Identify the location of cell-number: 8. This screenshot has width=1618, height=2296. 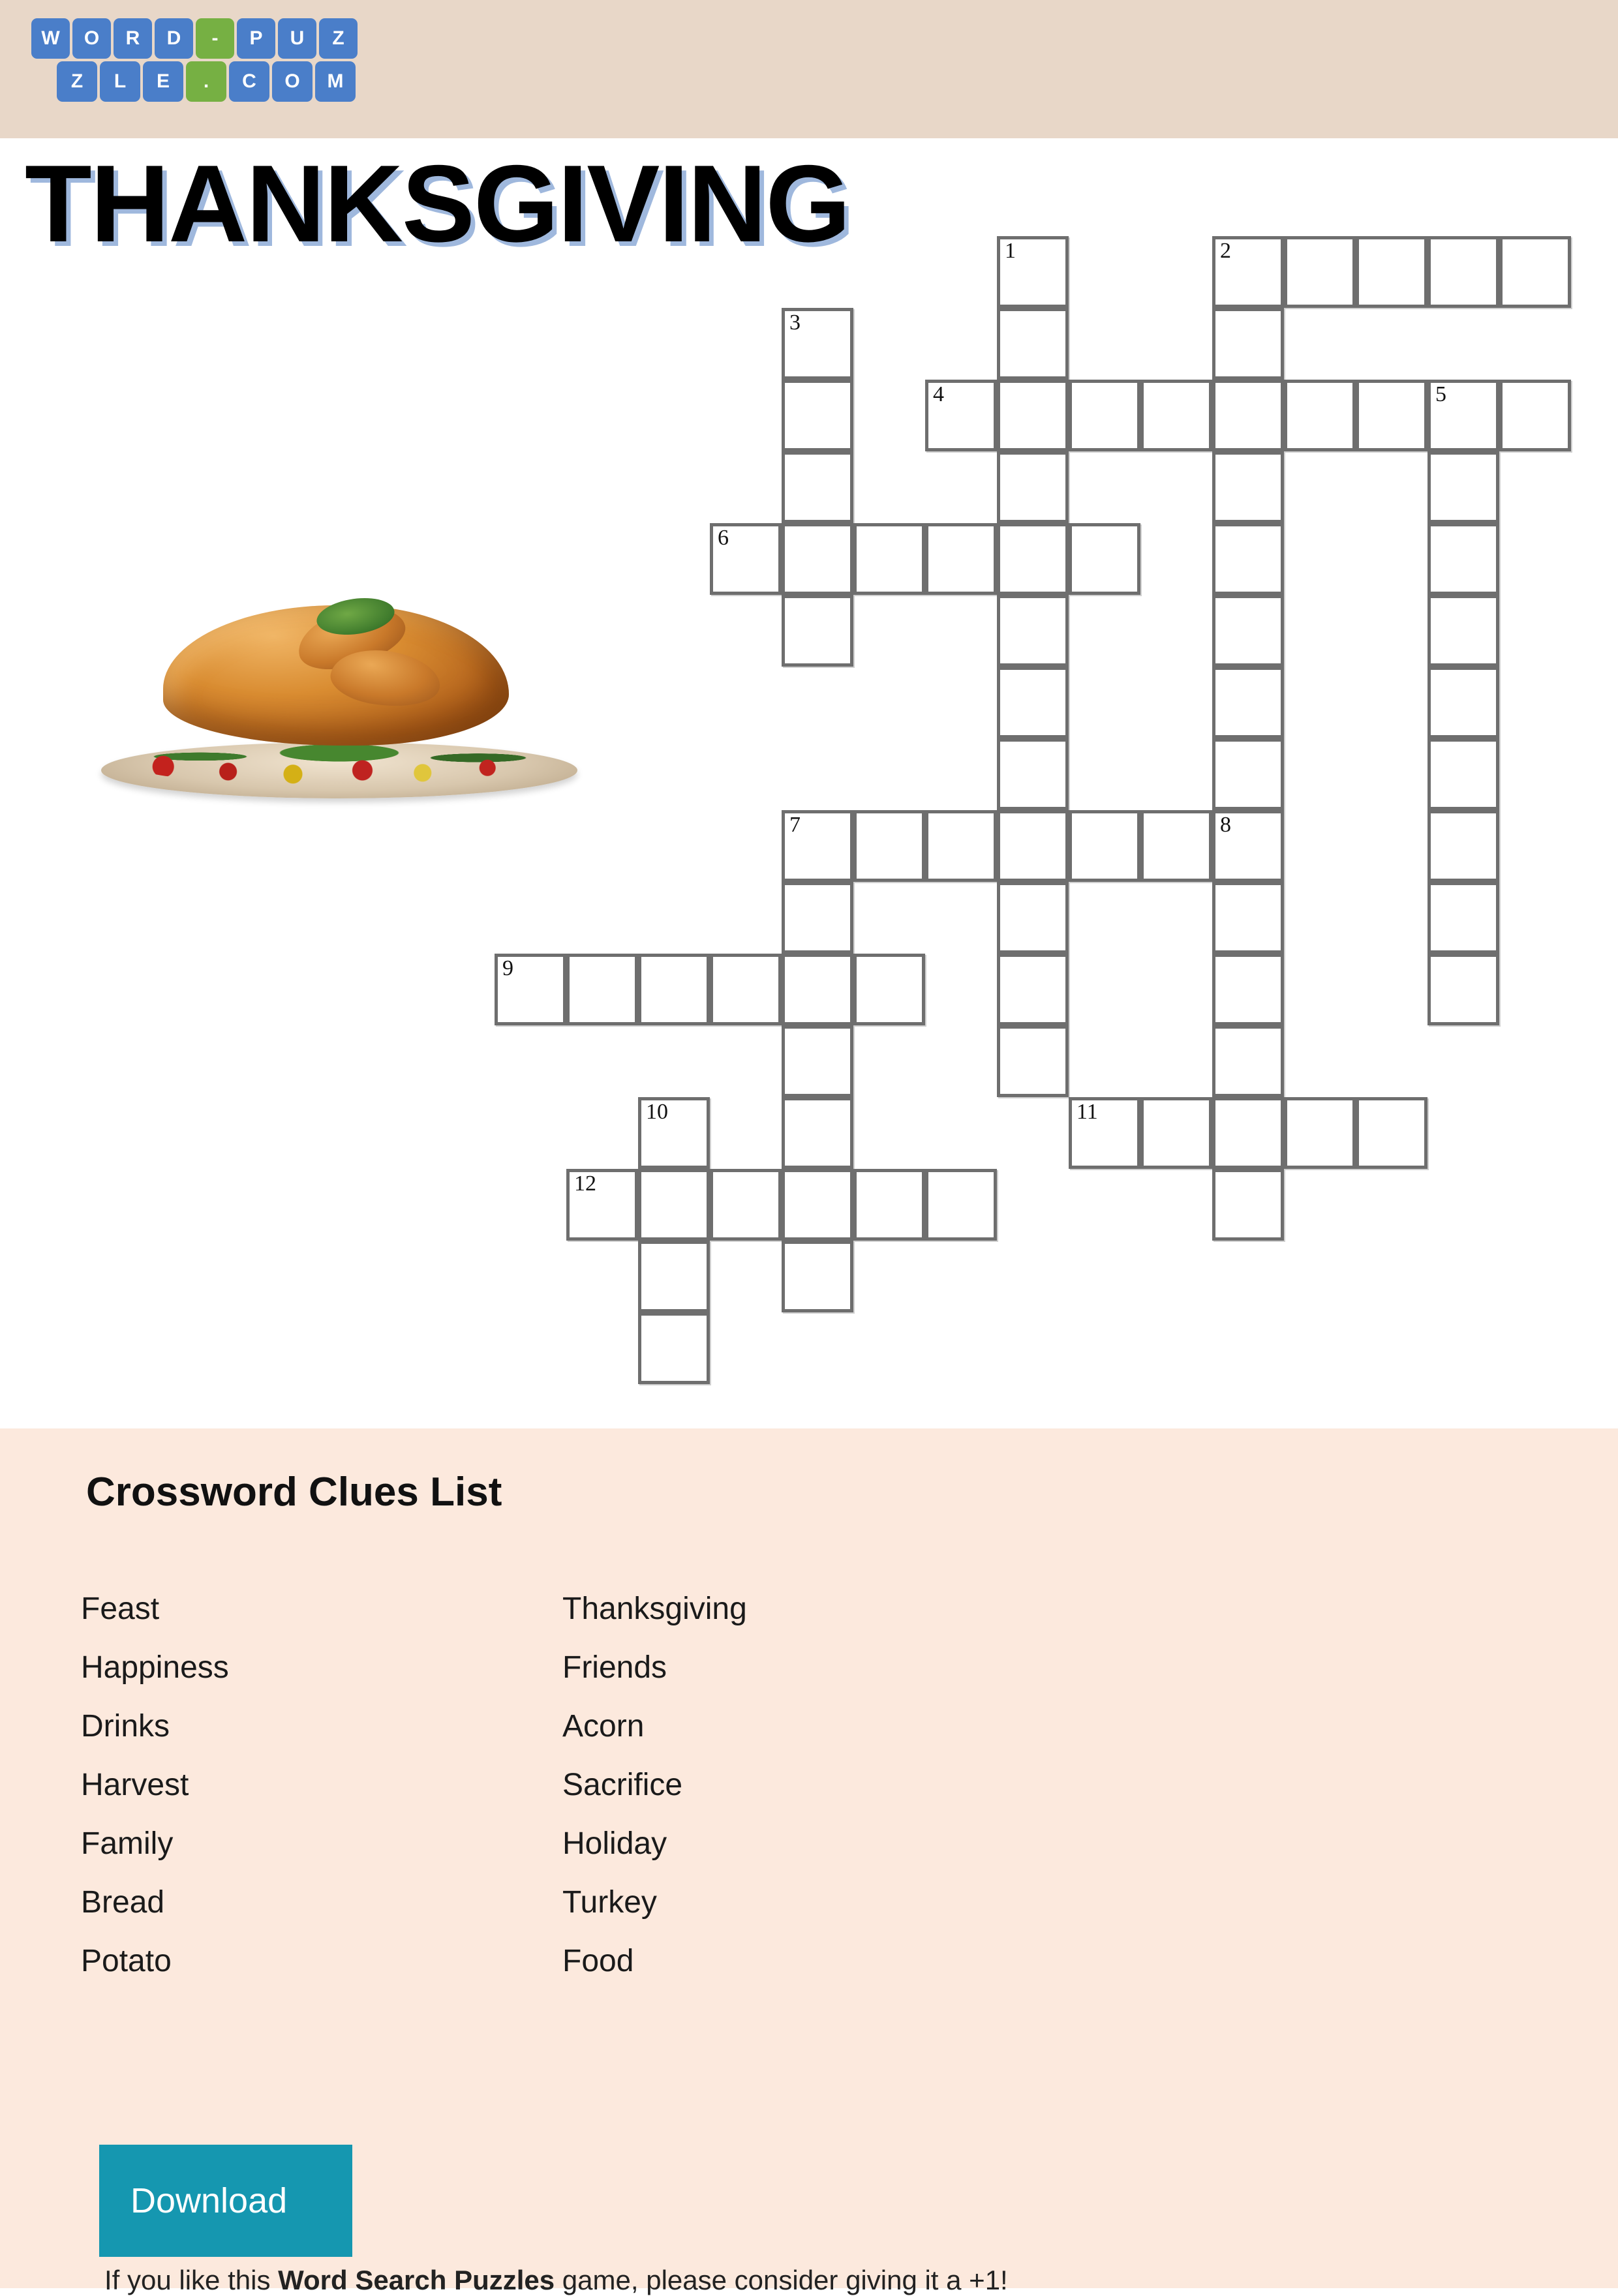
(1225, 825).